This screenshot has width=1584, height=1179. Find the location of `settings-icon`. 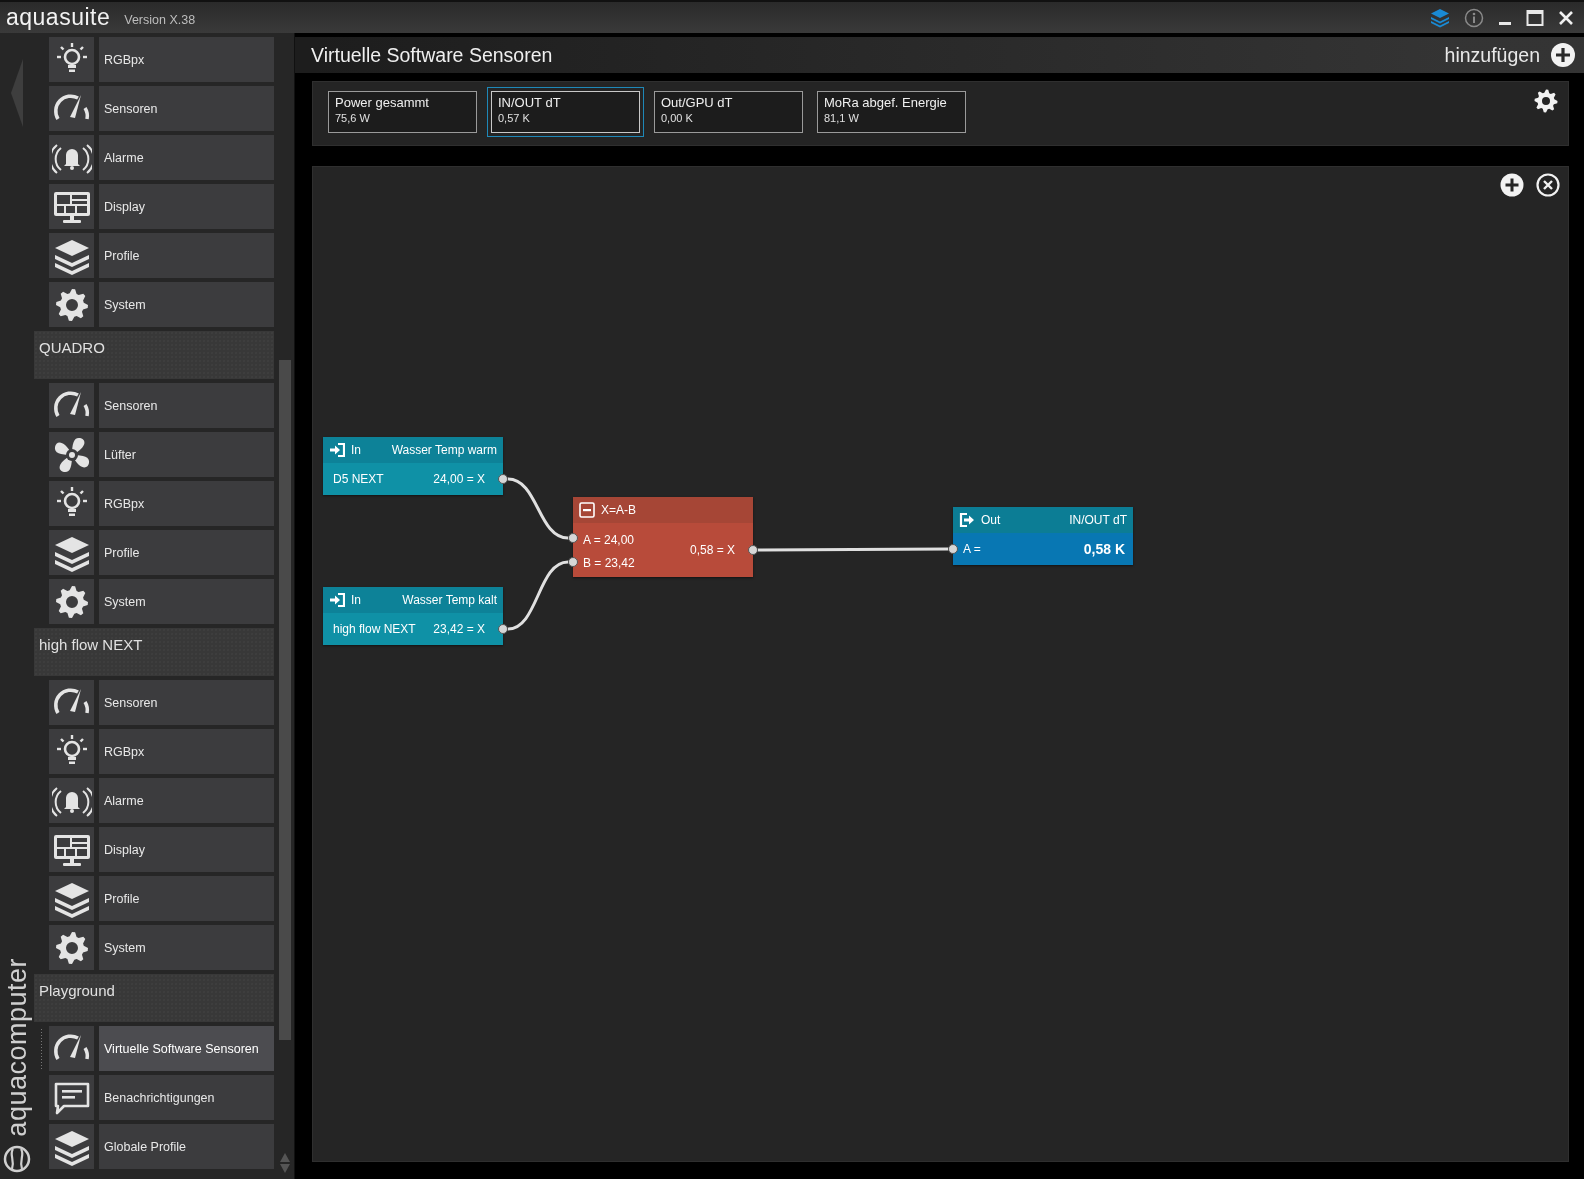

settings-icon is located at coordinates (1546, 101).